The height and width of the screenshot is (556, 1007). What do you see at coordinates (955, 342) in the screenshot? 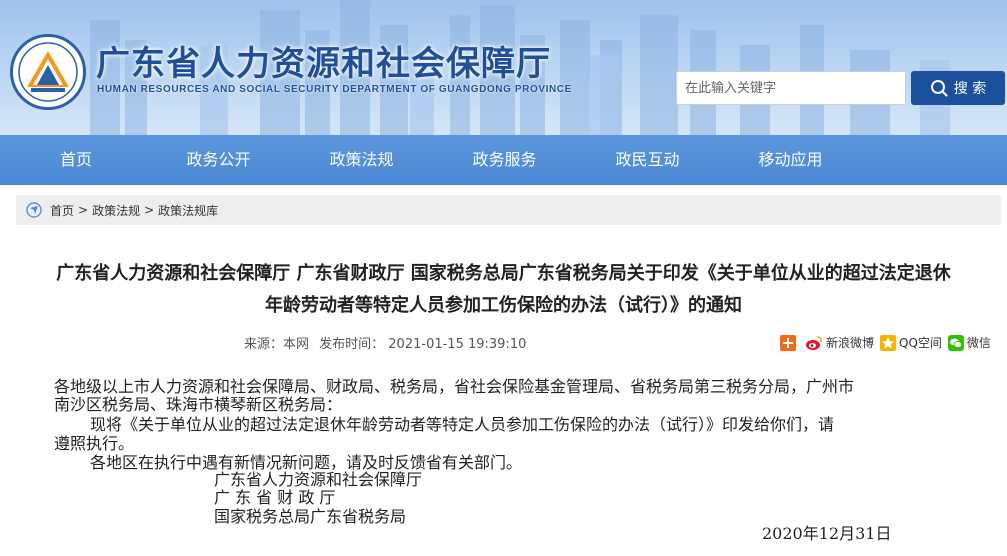
I see `wechat-icon` at bounding box center [955, 342].